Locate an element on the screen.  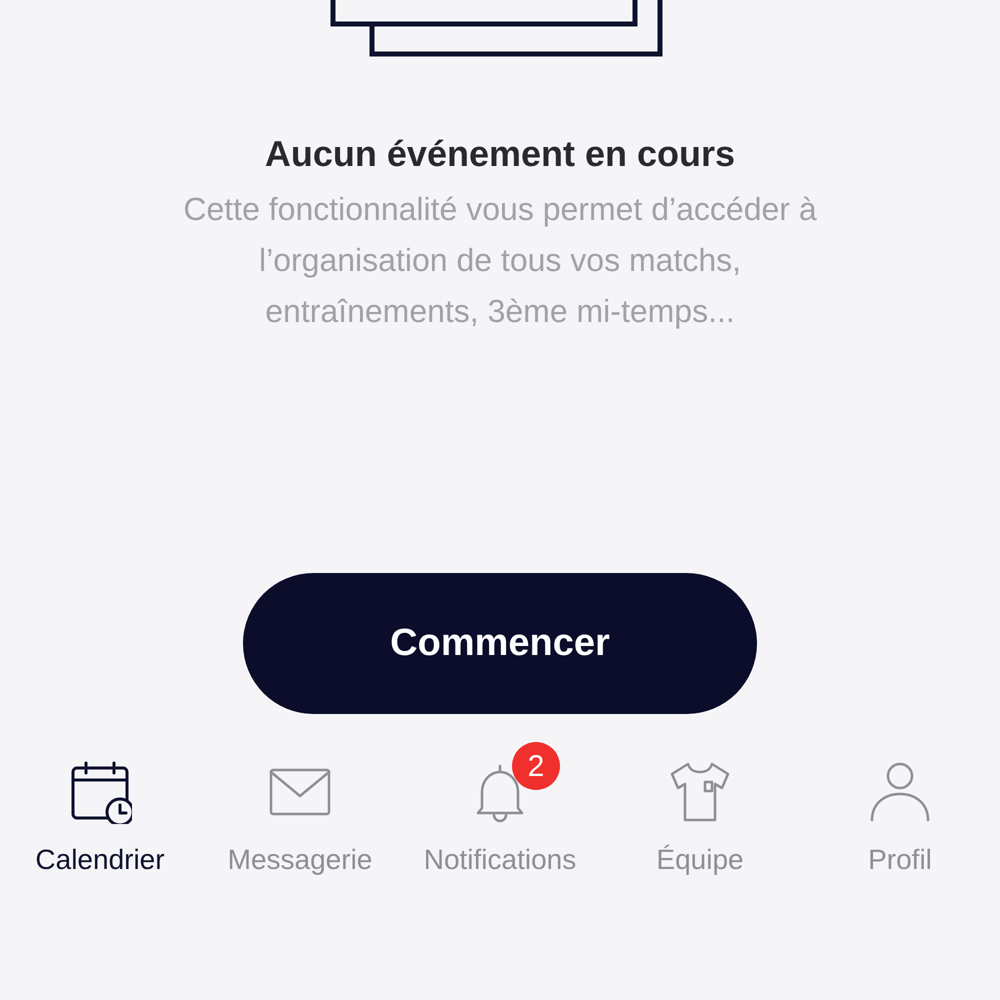
empty-state-title: Aucun événement en cours is located at coordinates (500, 154).